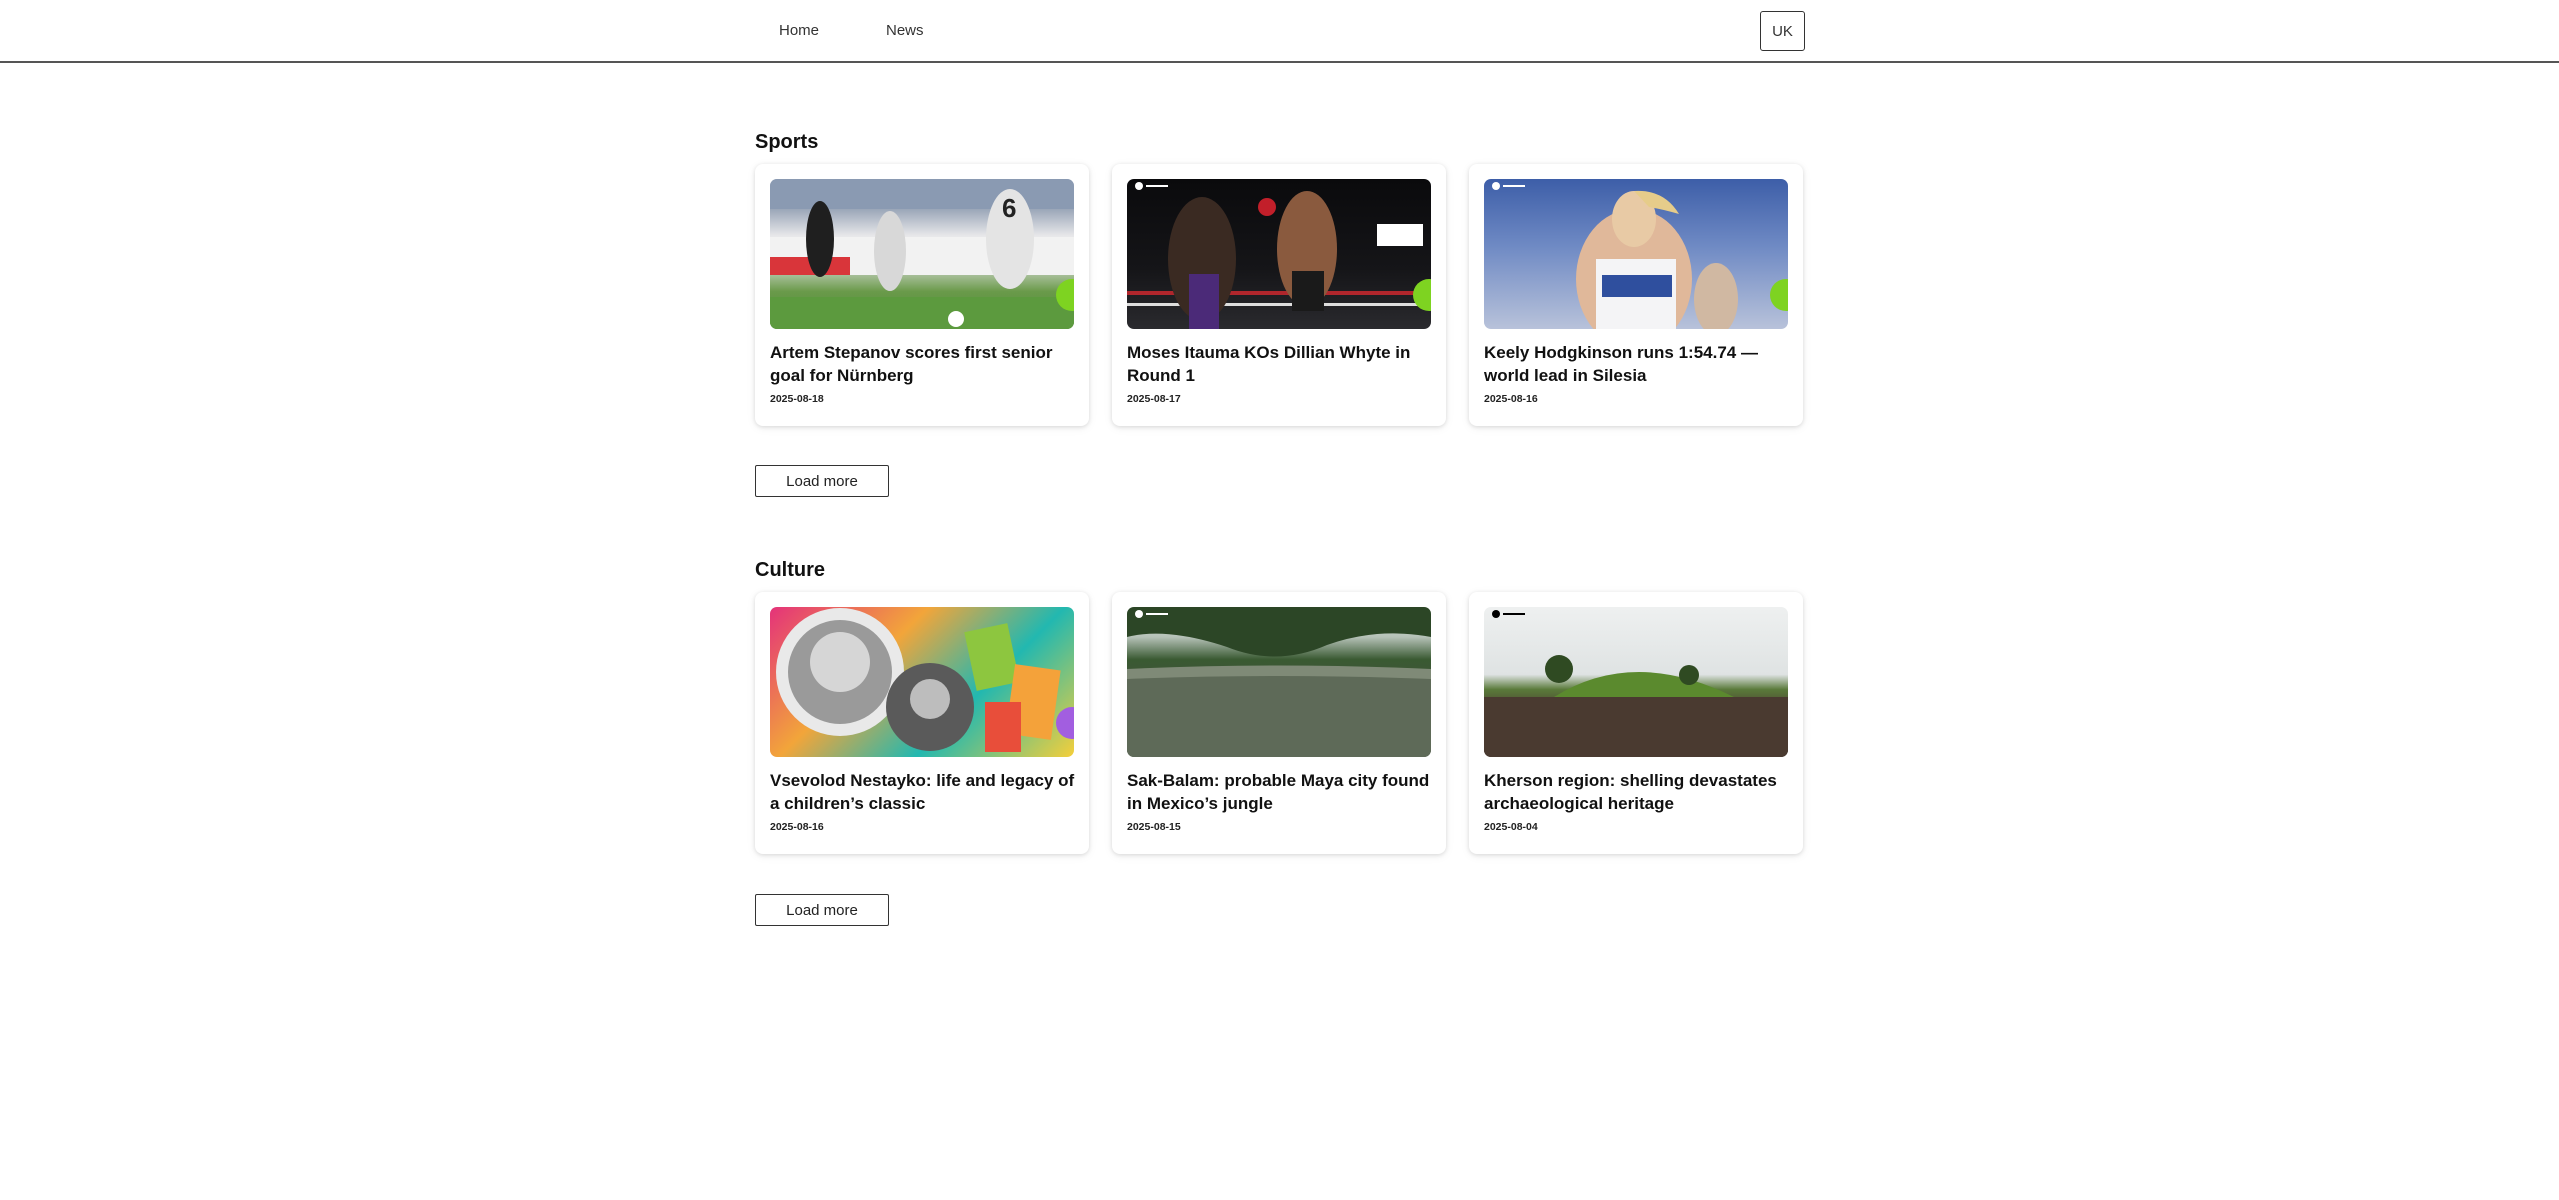 The image size is (2559, 1200). Describe the element at coordinates (1657, 259) in the screenshot. I see `athletics-photo-icon` at that location.